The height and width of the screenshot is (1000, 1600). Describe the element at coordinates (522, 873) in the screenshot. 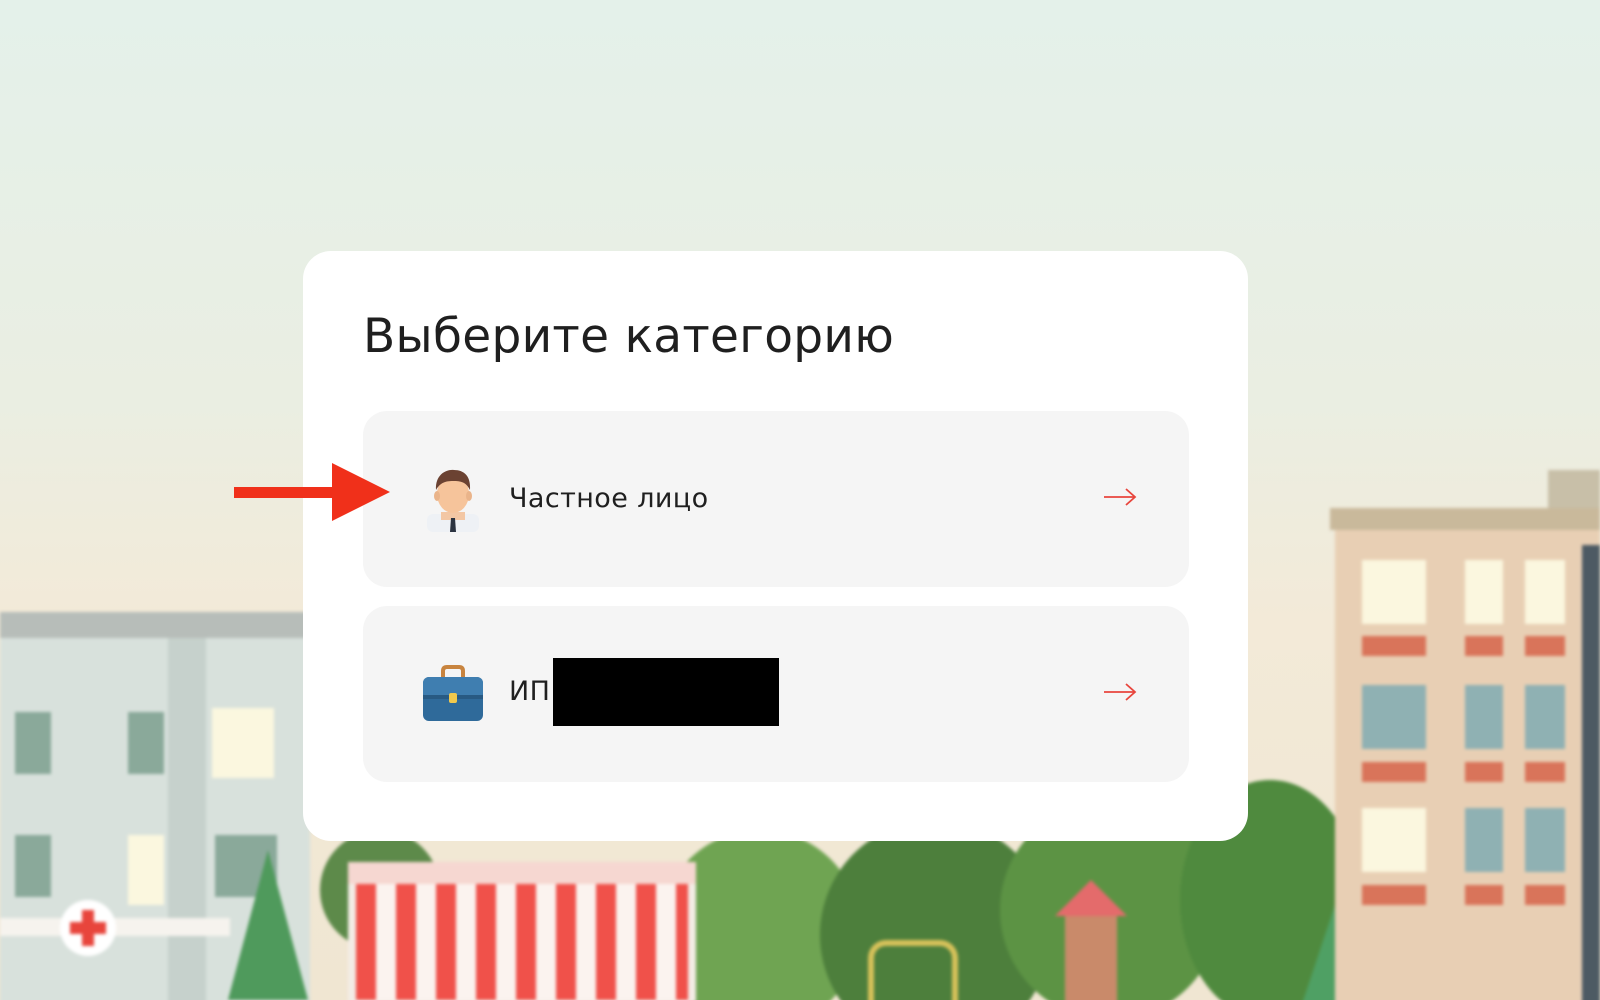

I see `shop-sign` at that location.